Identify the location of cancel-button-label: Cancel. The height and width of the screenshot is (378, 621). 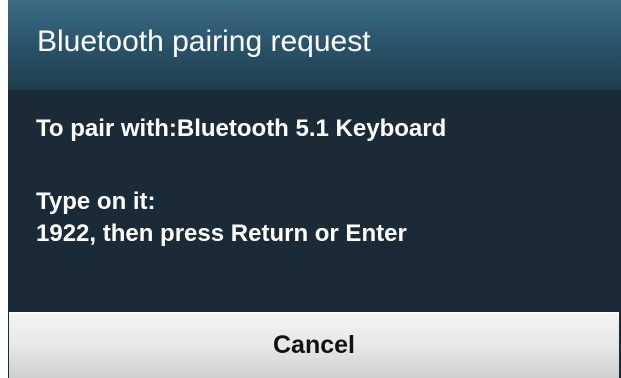
(314, 345).